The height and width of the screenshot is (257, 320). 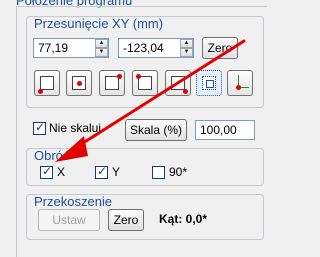 I want to click on align-top-left-icon, so click(x=47, y=83).